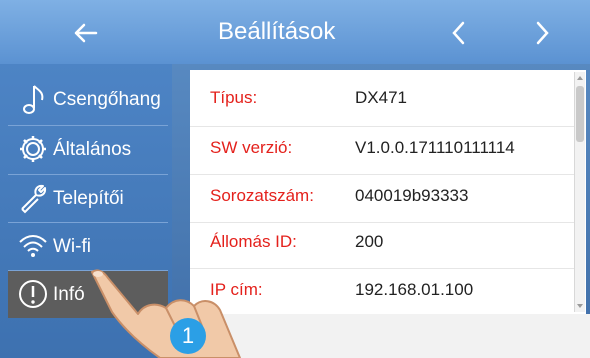 This screenshot has height=358, width=590. I want to click on chevron-left-icon, so click(460, 33).